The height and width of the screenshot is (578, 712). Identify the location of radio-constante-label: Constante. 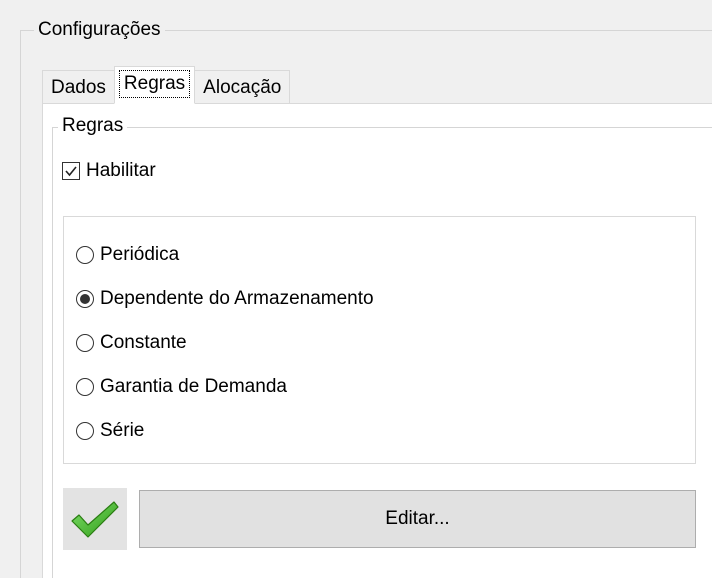
(143, 342).